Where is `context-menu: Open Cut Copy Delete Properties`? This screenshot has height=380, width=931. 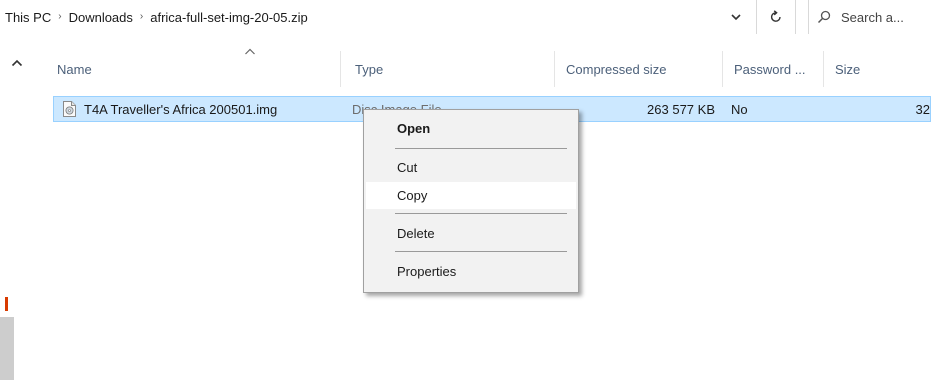
context-menu: Open Cut Copy Delete Properties is located at coordinates (471, 201).